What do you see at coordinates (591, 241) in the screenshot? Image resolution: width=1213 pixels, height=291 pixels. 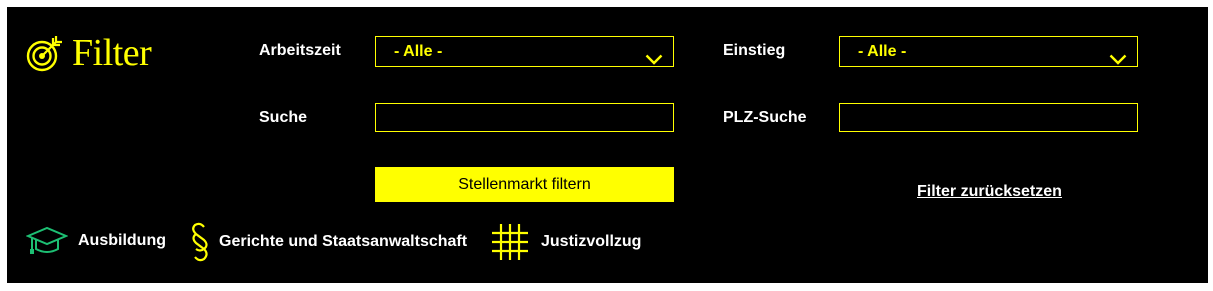 I see `category-label: Justizvollzug` at bounding box center [591, 241].